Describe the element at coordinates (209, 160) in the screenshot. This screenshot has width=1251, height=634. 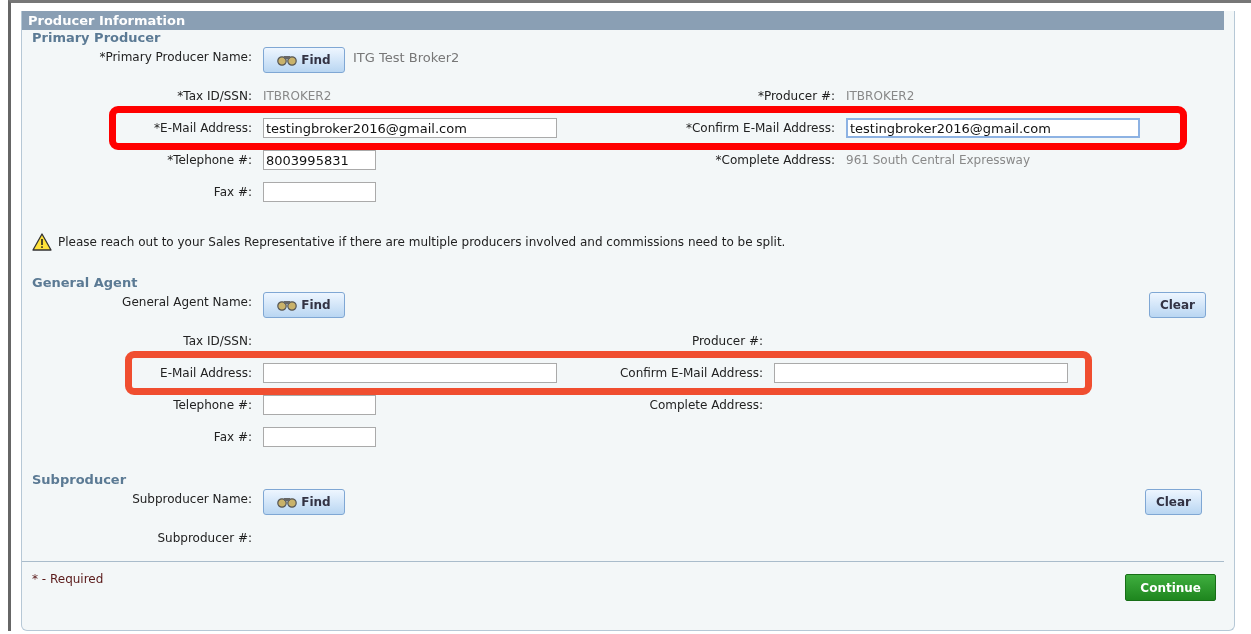
I see `field-label: *Telephone #:` at that location.